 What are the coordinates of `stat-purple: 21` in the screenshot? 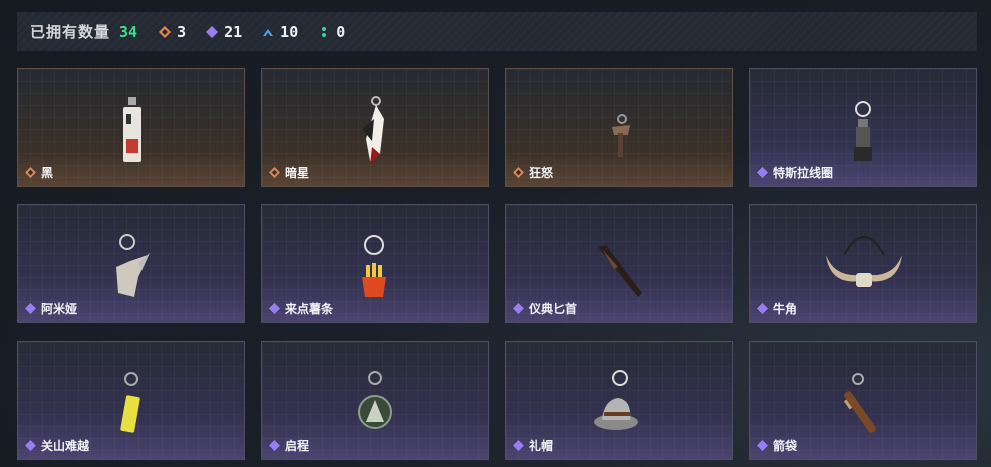 It's located at (224, 32).